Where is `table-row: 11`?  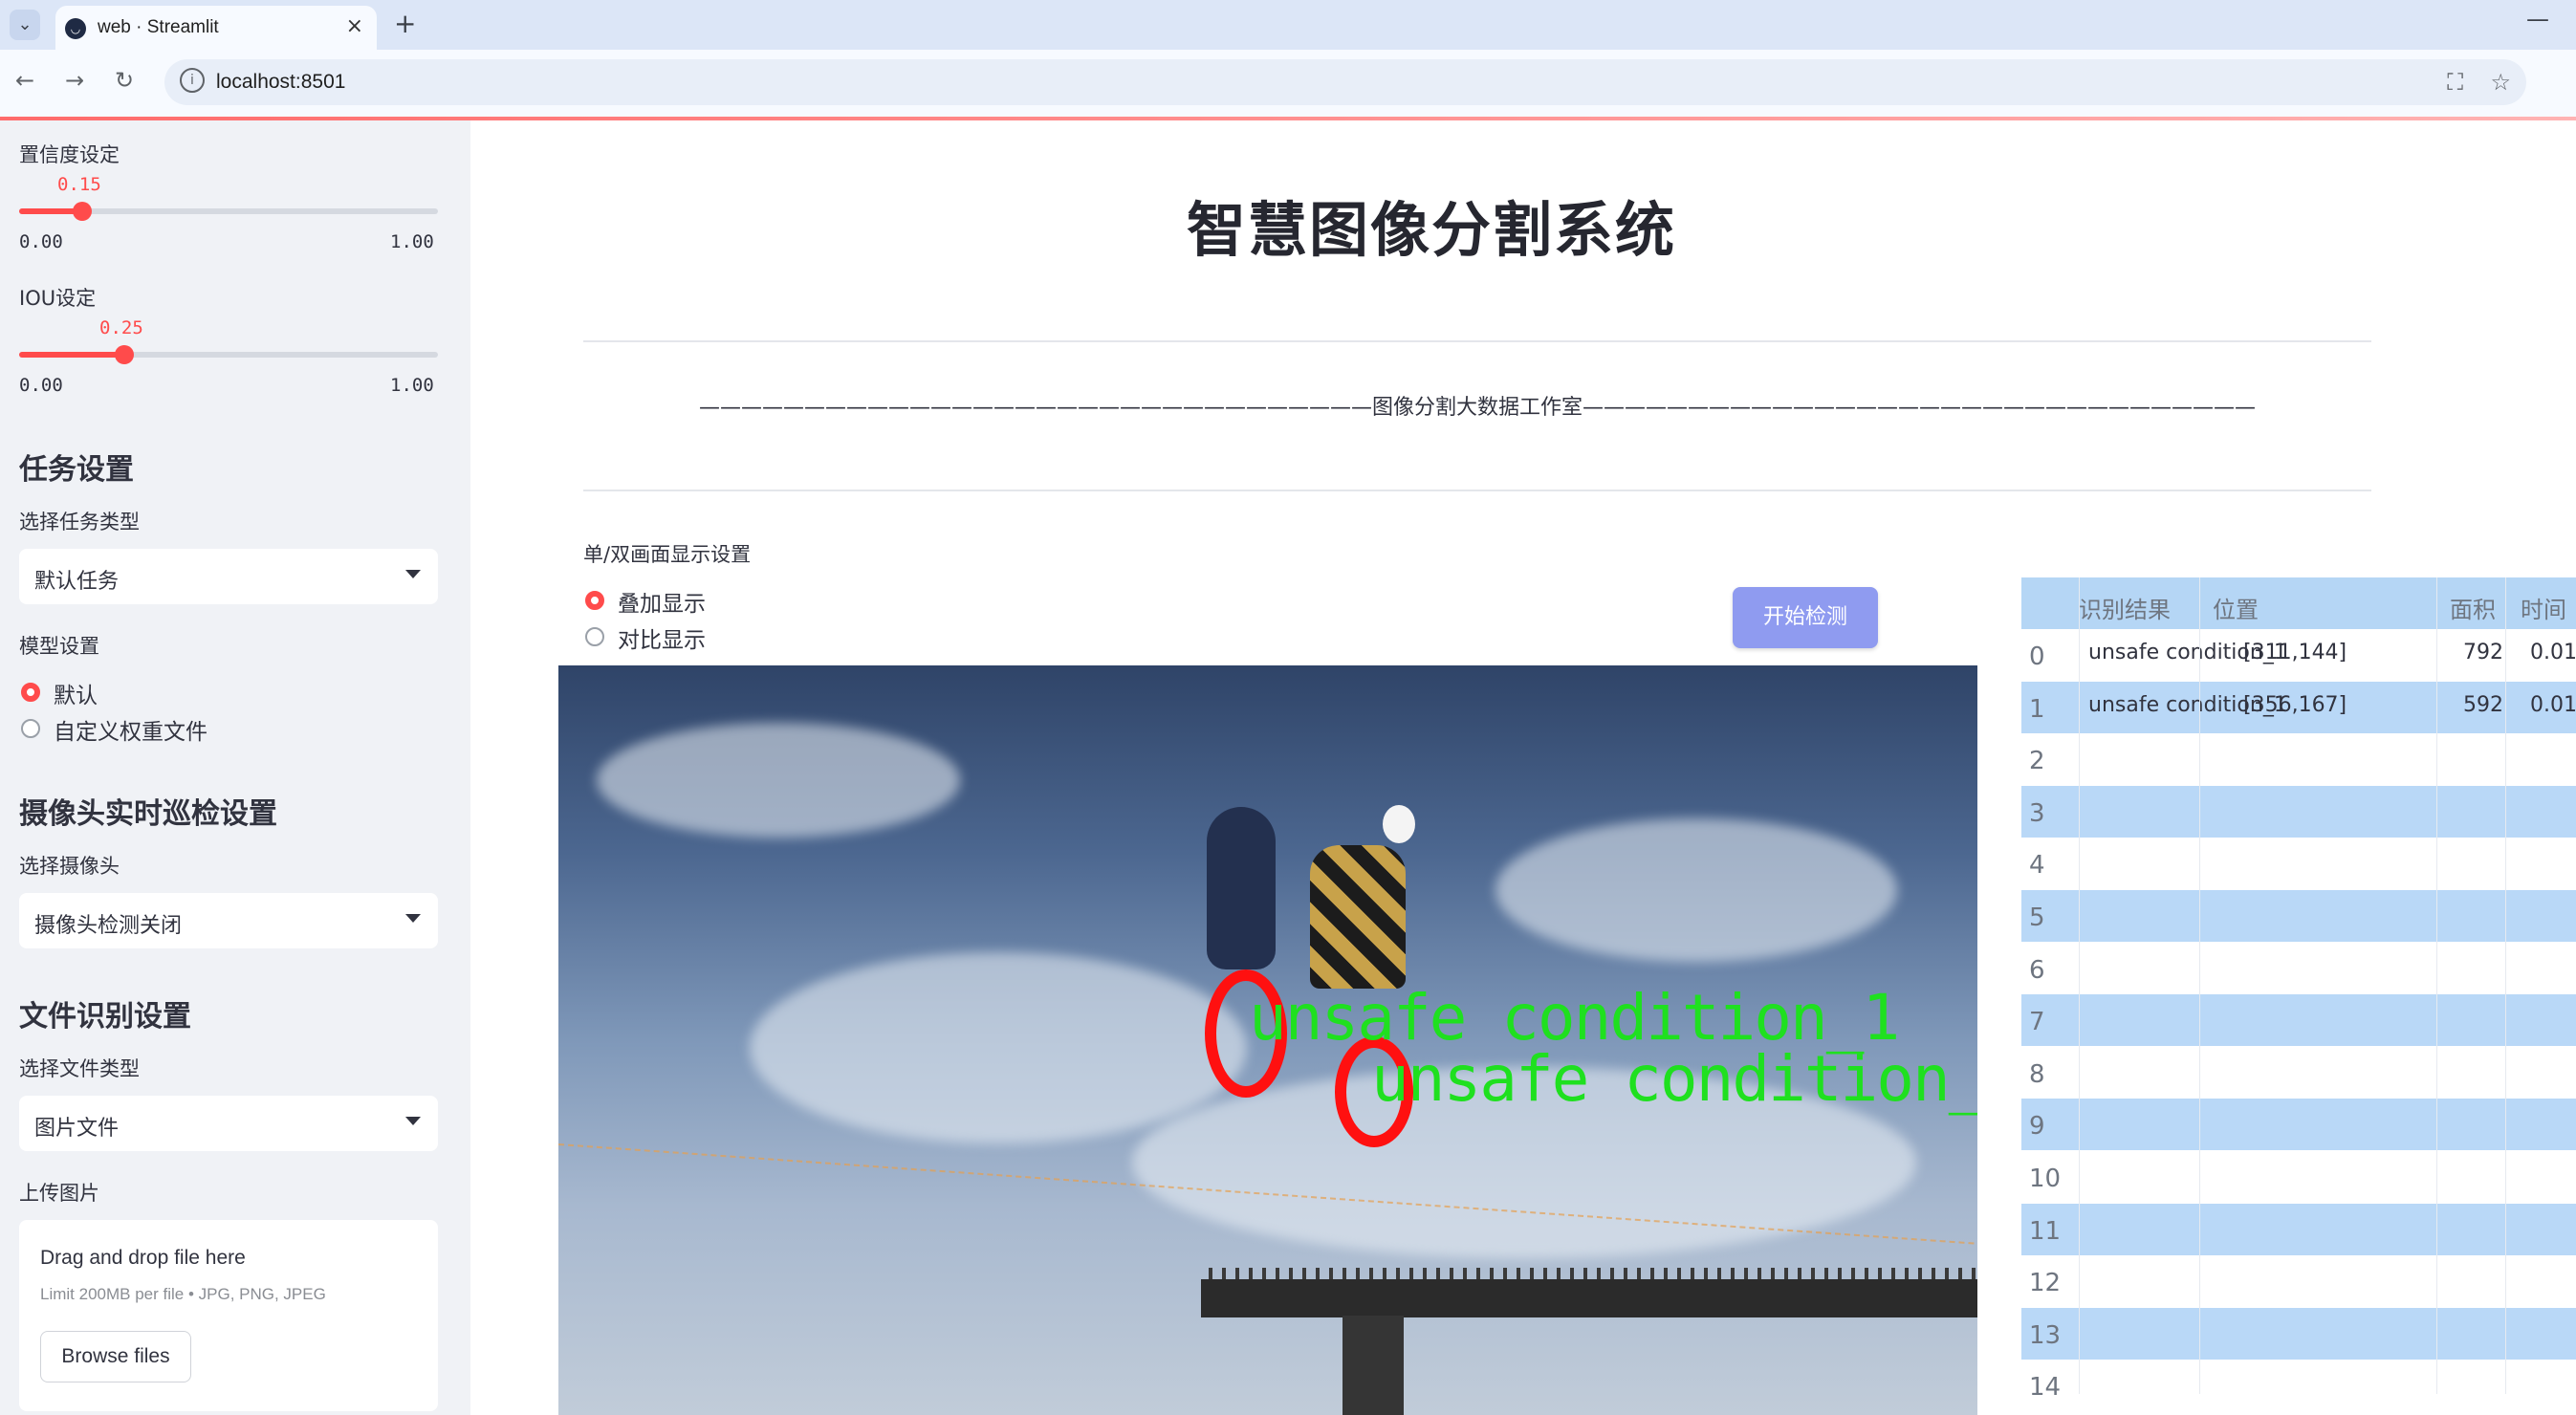
table-row: 11 is located at coordinates (2298, 1229).